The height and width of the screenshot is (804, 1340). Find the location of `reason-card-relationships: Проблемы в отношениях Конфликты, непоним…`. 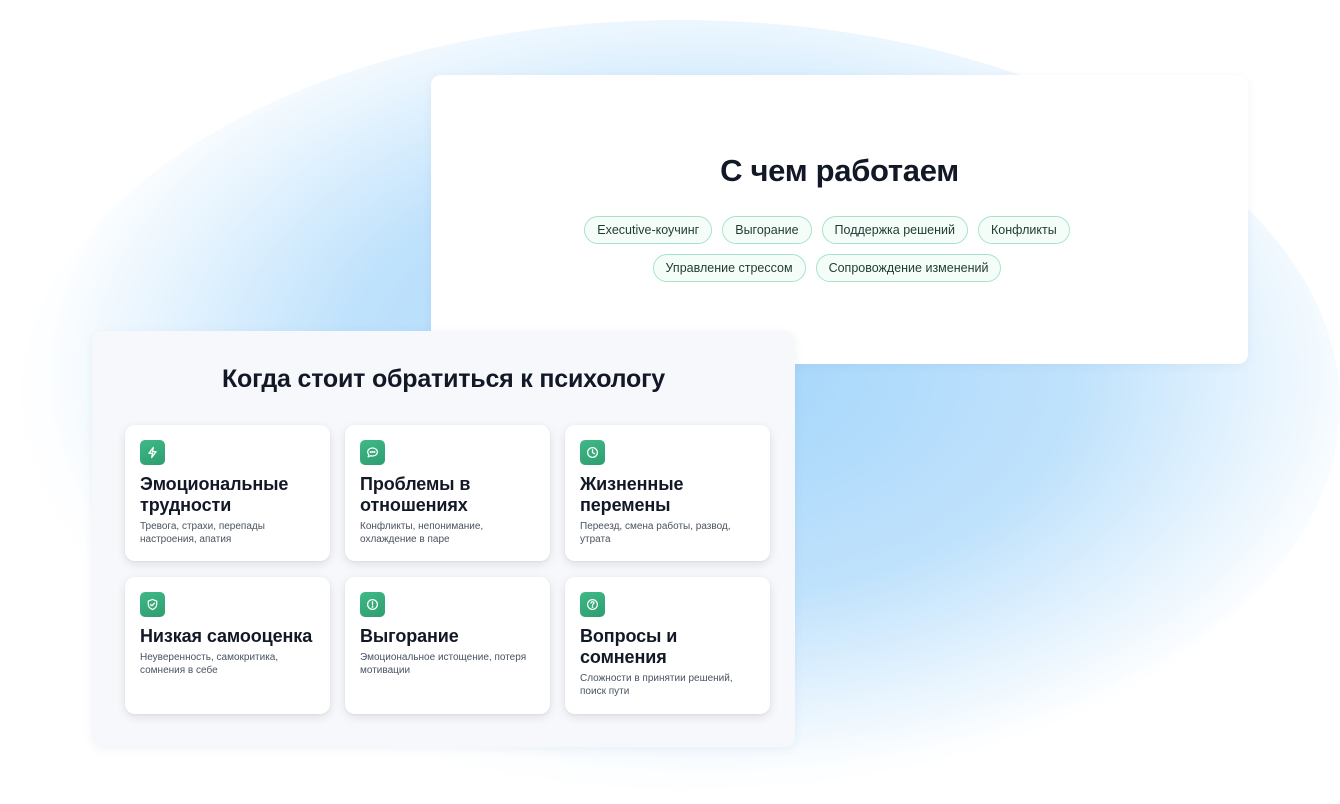

reason-card-relationships: Проблемы в отношениях Конфликты, непоним… is located at coordinates (447, 493).